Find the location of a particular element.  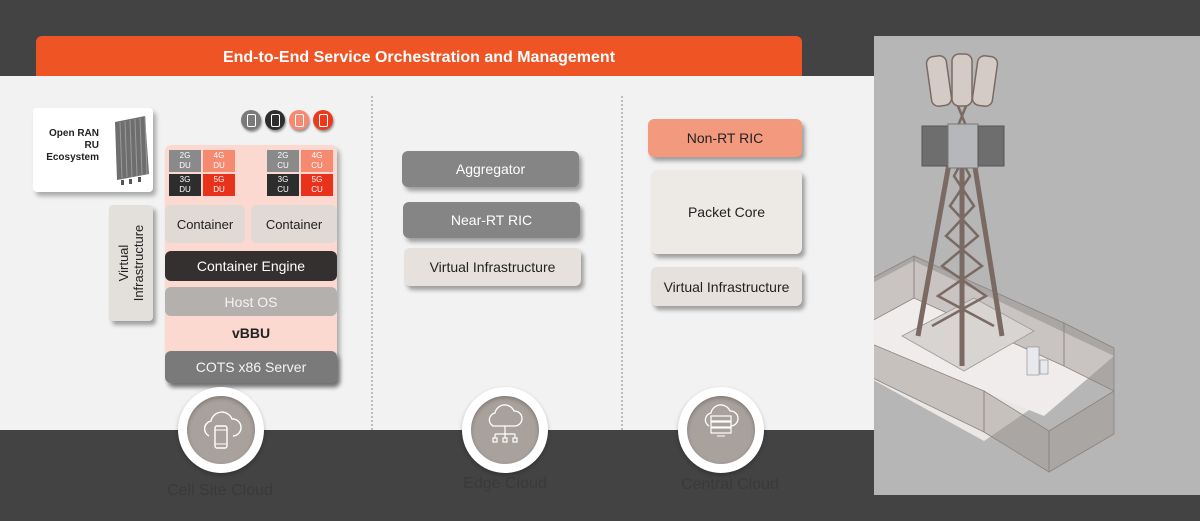

central-cloud-badge is located at coordinates (721, 430).